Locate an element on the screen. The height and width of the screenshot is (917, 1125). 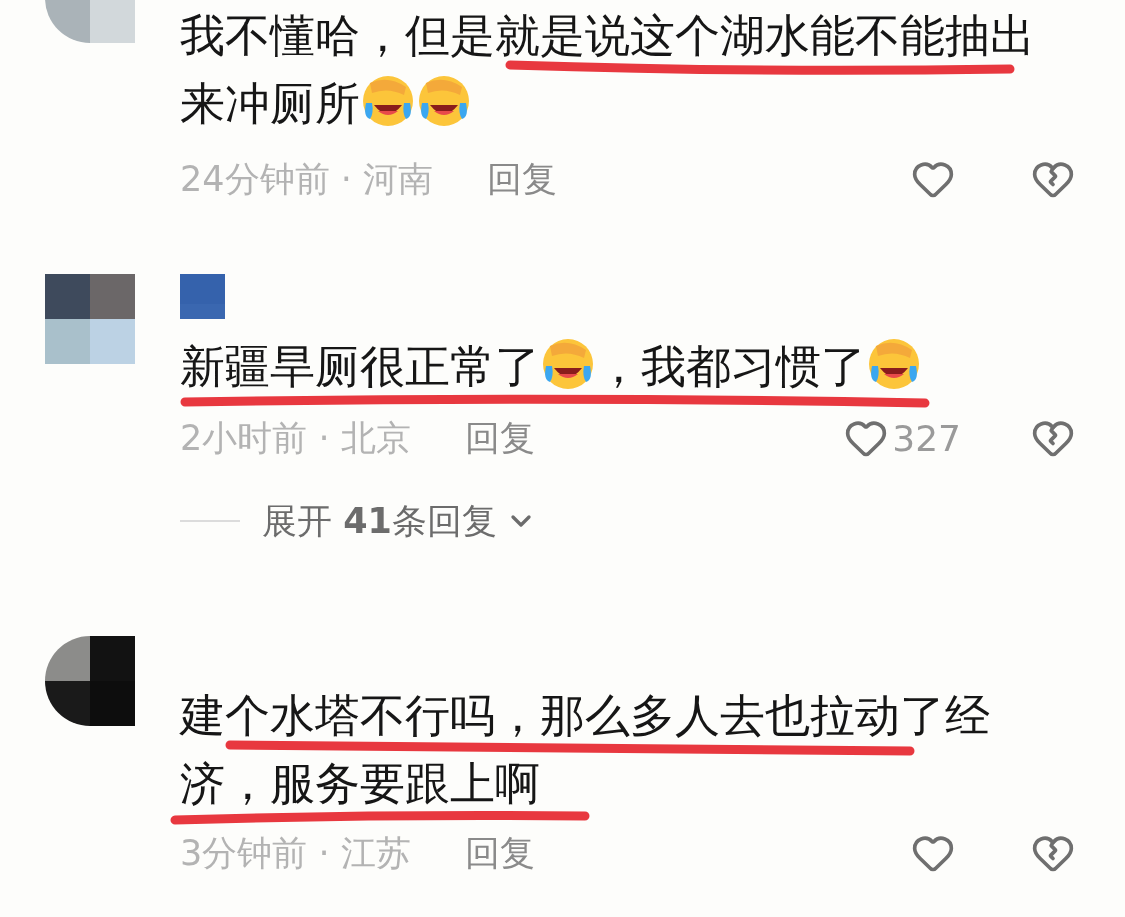
comment-text: 我不懂哈，但是就是说这个湖水能不能抽出来冲厕所 is located at coordinates (608, 70).